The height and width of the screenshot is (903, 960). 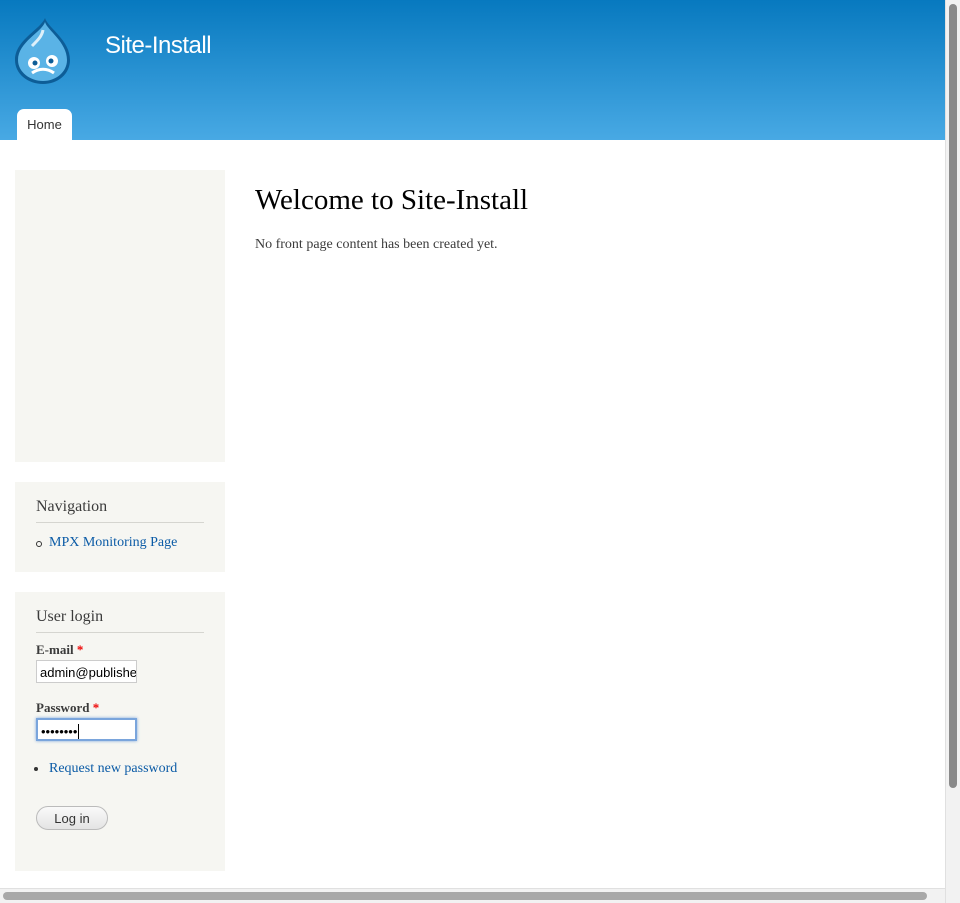 I want to click on site-name: Site-Install, so click(x=158, y=46).